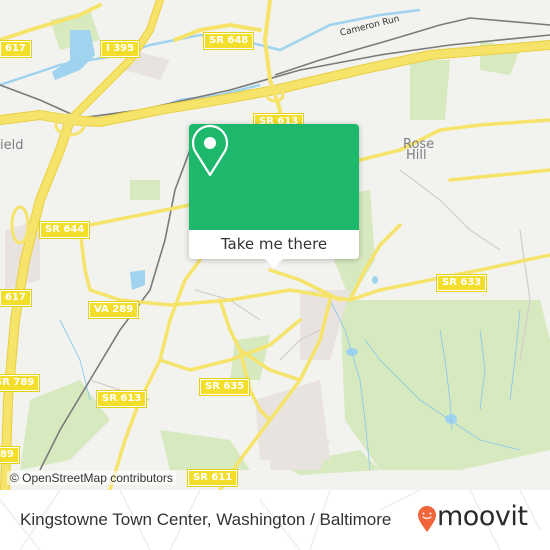 The image size is (550, 550). I want to click on route-shield: SR 613, so click(121, 399).